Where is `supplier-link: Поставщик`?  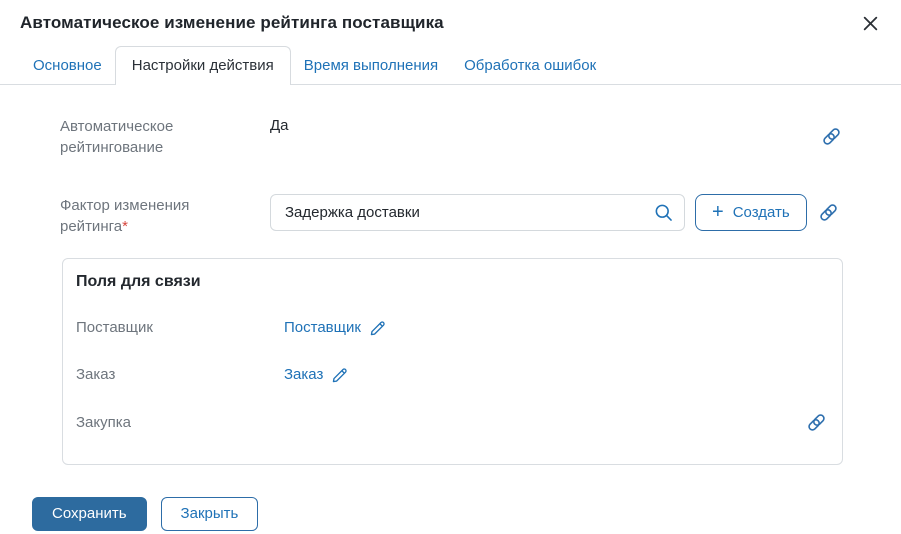
supplier-link: Поставщик is located at coordinates (322, 327).